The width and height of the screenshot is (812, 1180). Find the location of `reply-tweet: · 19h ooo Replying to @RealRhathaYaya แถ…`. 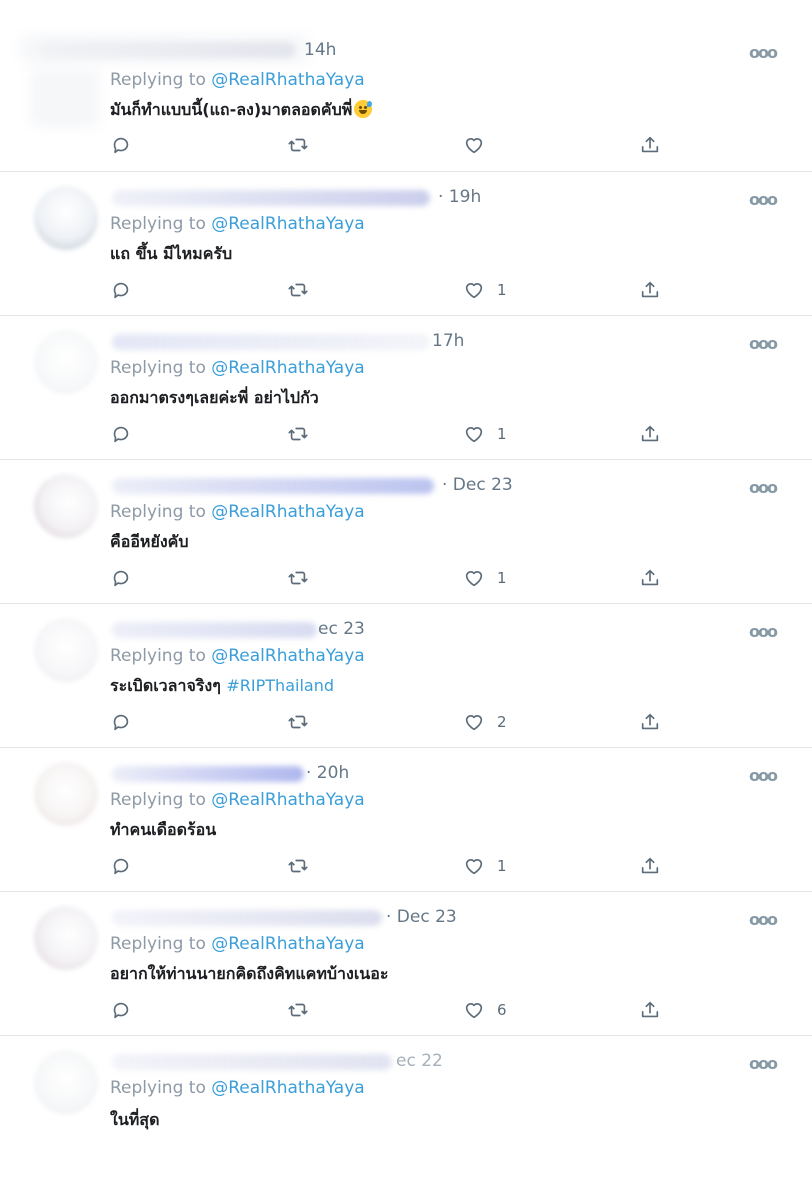

reply-tweet: · 19h ooo Replying to @RealRhathaYaya แถ… is located at coordinates (406, 244).